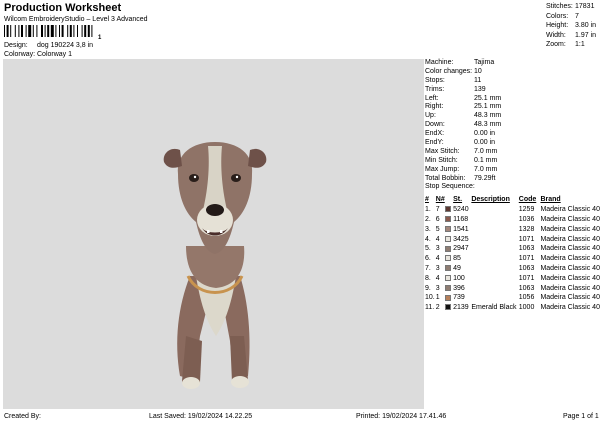 This screenshot has height=424, width=600. What do you see at coordinates (526, 308) in the screenshot?
I see `thread-code: 1000` at bounding box center [526, 308].